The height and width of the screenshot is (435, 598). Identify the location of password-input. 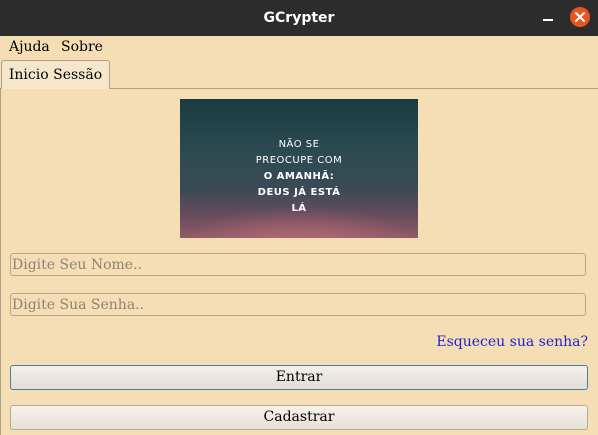
(298, 304).